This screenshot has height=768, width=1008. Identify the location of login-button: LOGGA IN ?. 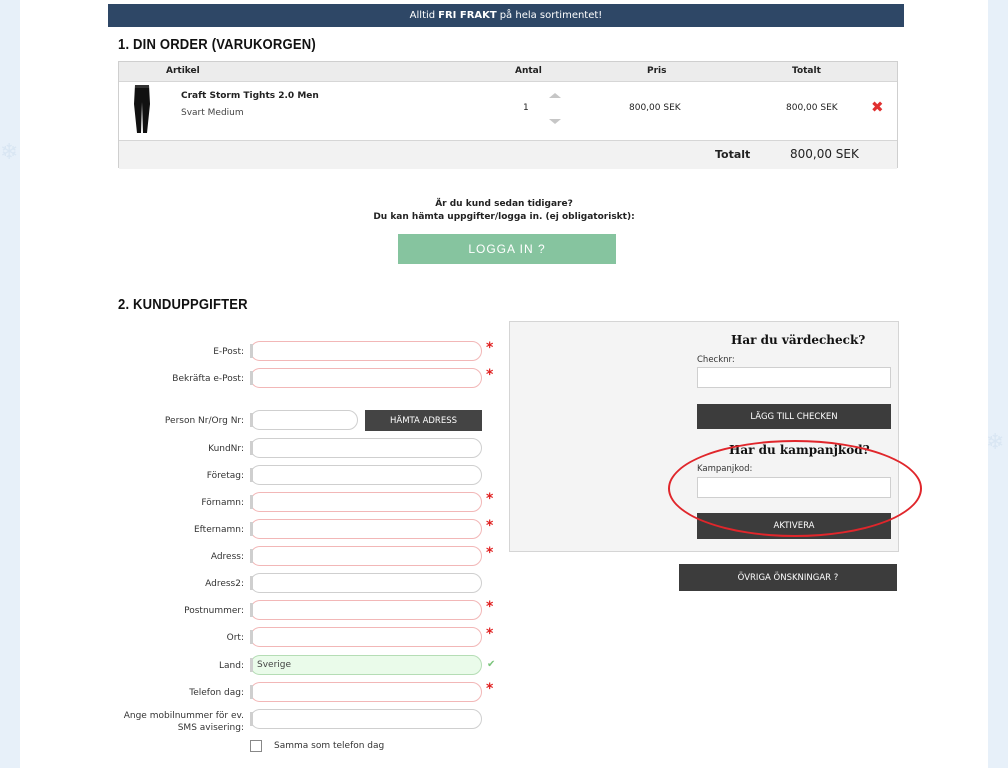
(507, 249).